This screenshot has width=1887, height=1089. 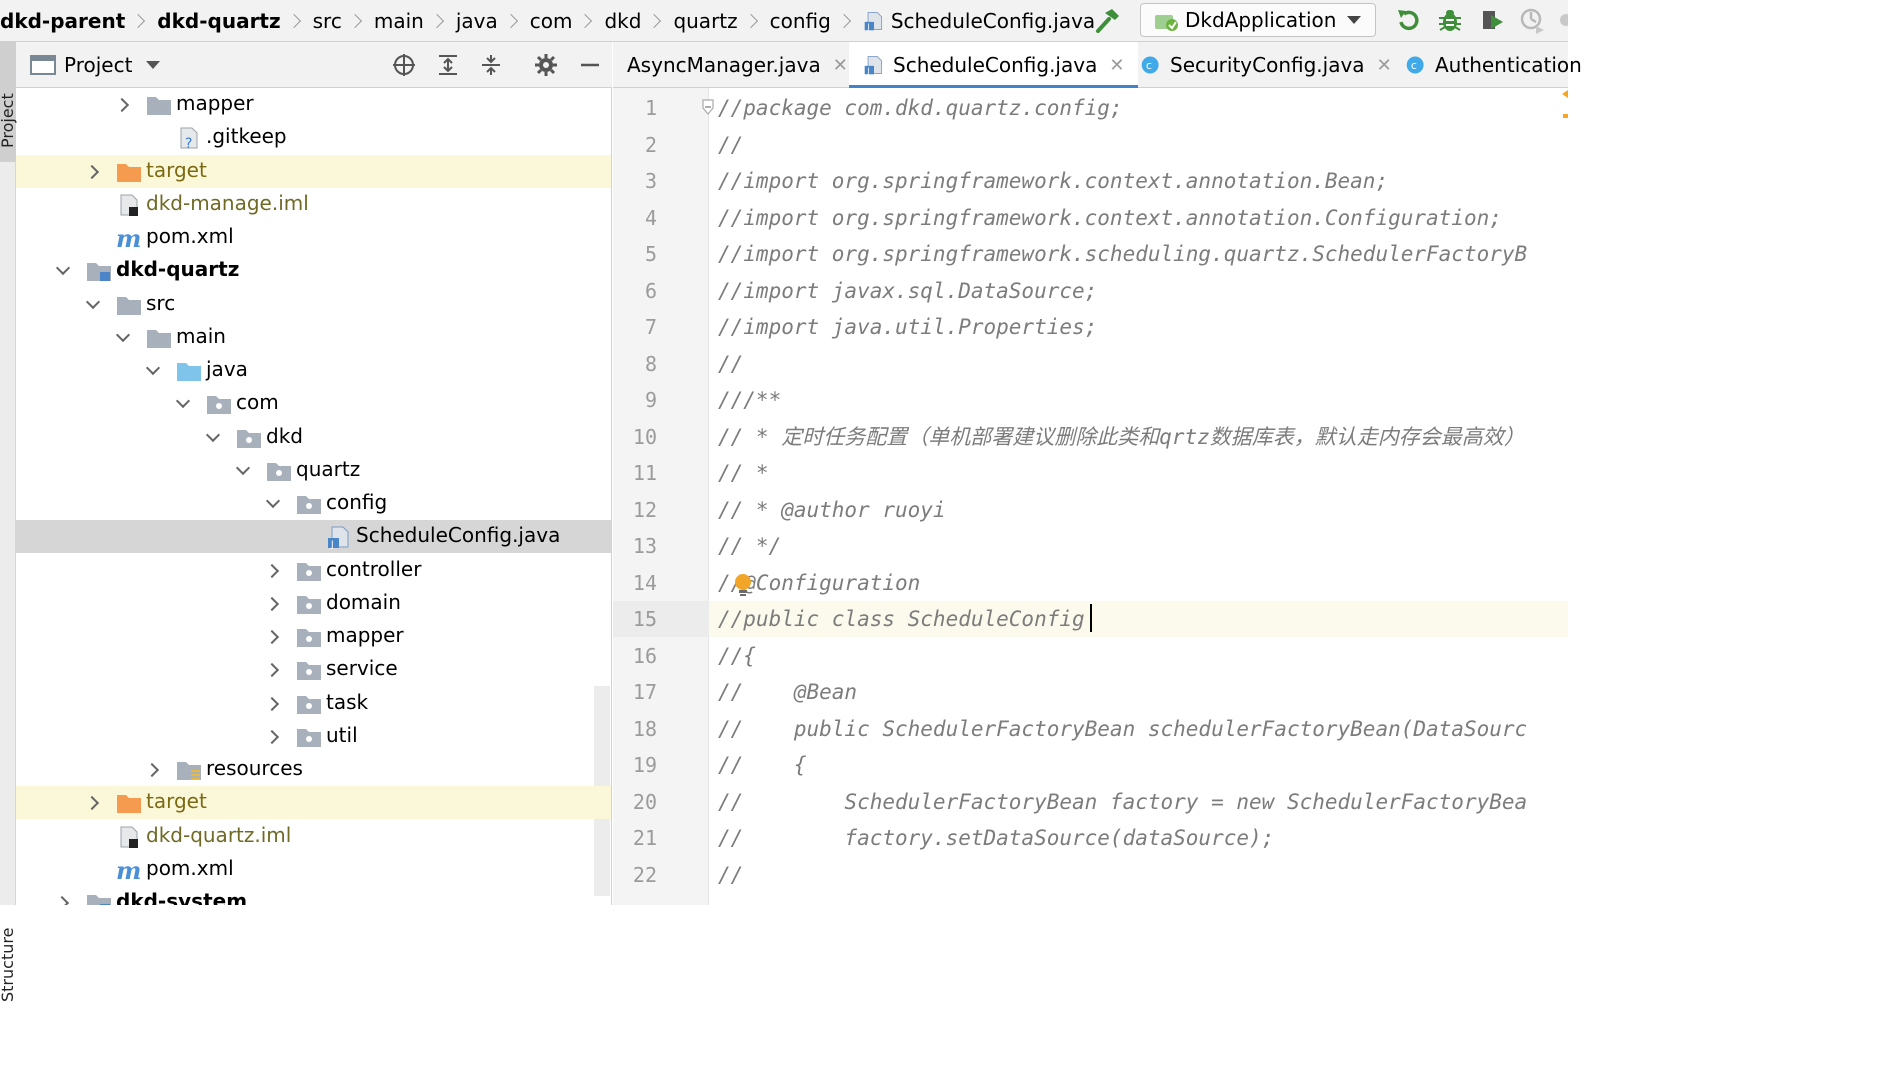 What do you see at coordinates (313, 437) in the screenshot?
I see `tree-item: dkd` at bounding box center [313, 437].